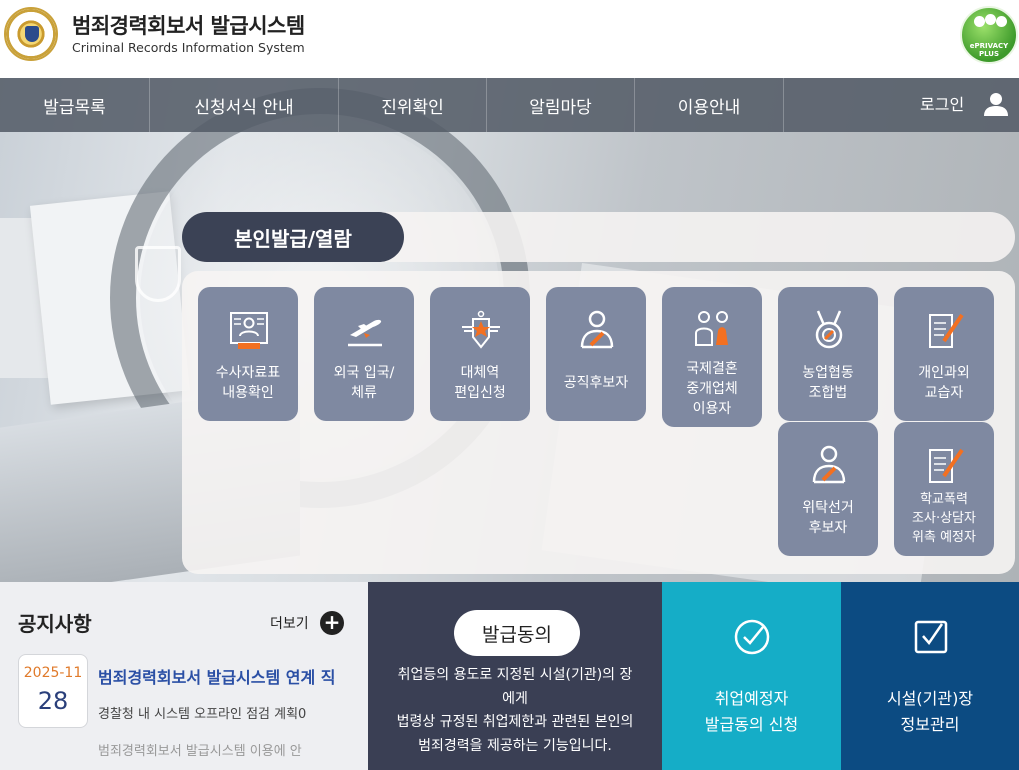 The image size is (1019, 770). Describe the element at coordinates (75, 105) in the screenshot. I see `nav-item-issue-list: 발급목록` at that location.